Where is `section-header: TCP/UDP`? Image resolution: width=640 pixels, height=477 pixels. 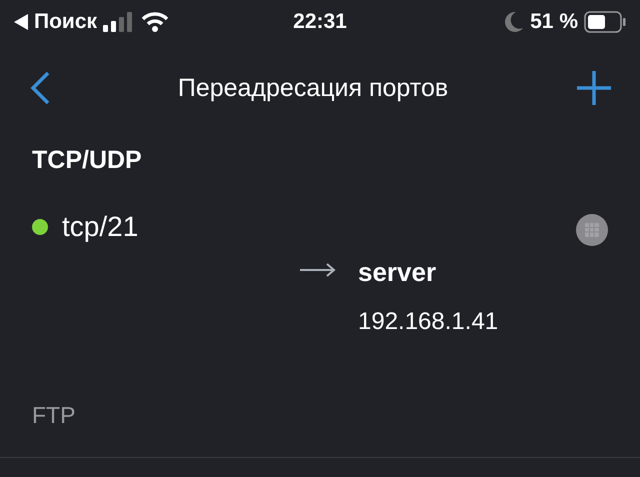
section-header: TCP/UDP is located at coordinates (87, 160).